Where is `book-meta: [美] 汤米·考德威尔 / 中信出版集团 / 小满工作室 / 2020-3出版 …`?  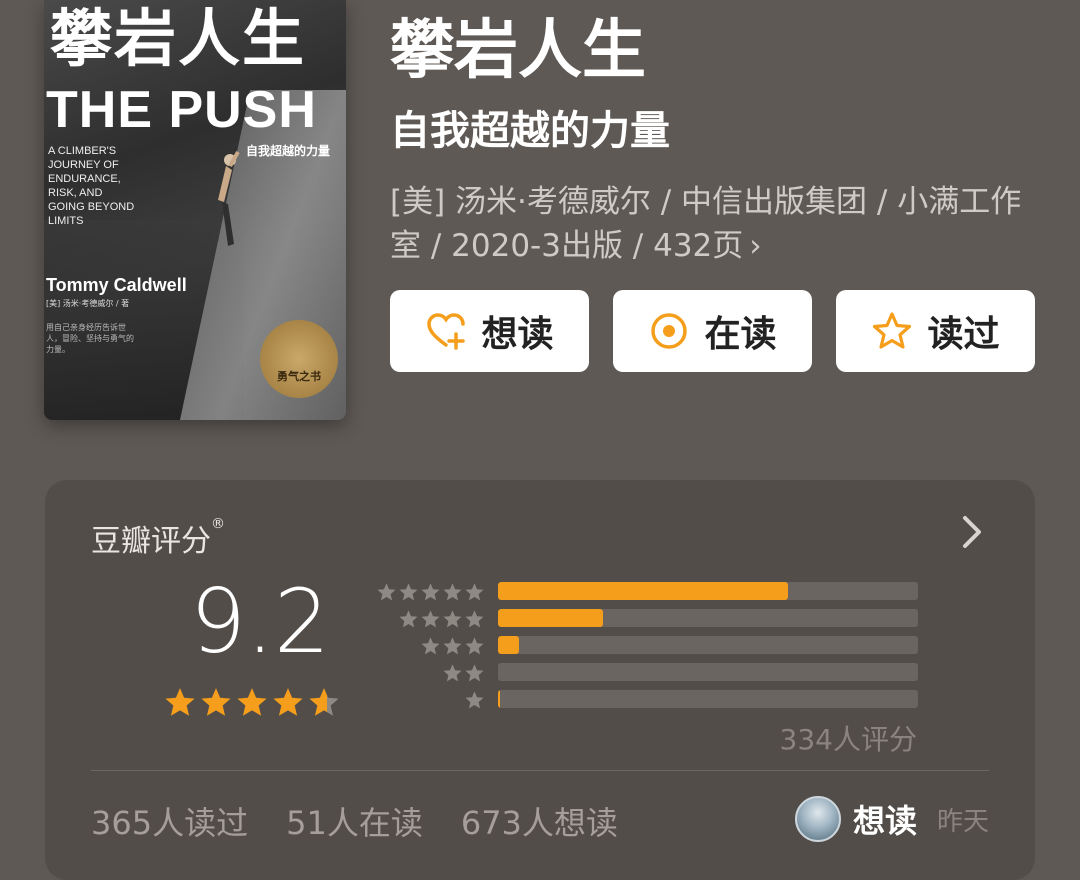
book-meta: [美] 汤米·考德威尔 / 中信出版集团 / 小满工作室 / 2020-3出版 … is located at coordinates (715, 224).